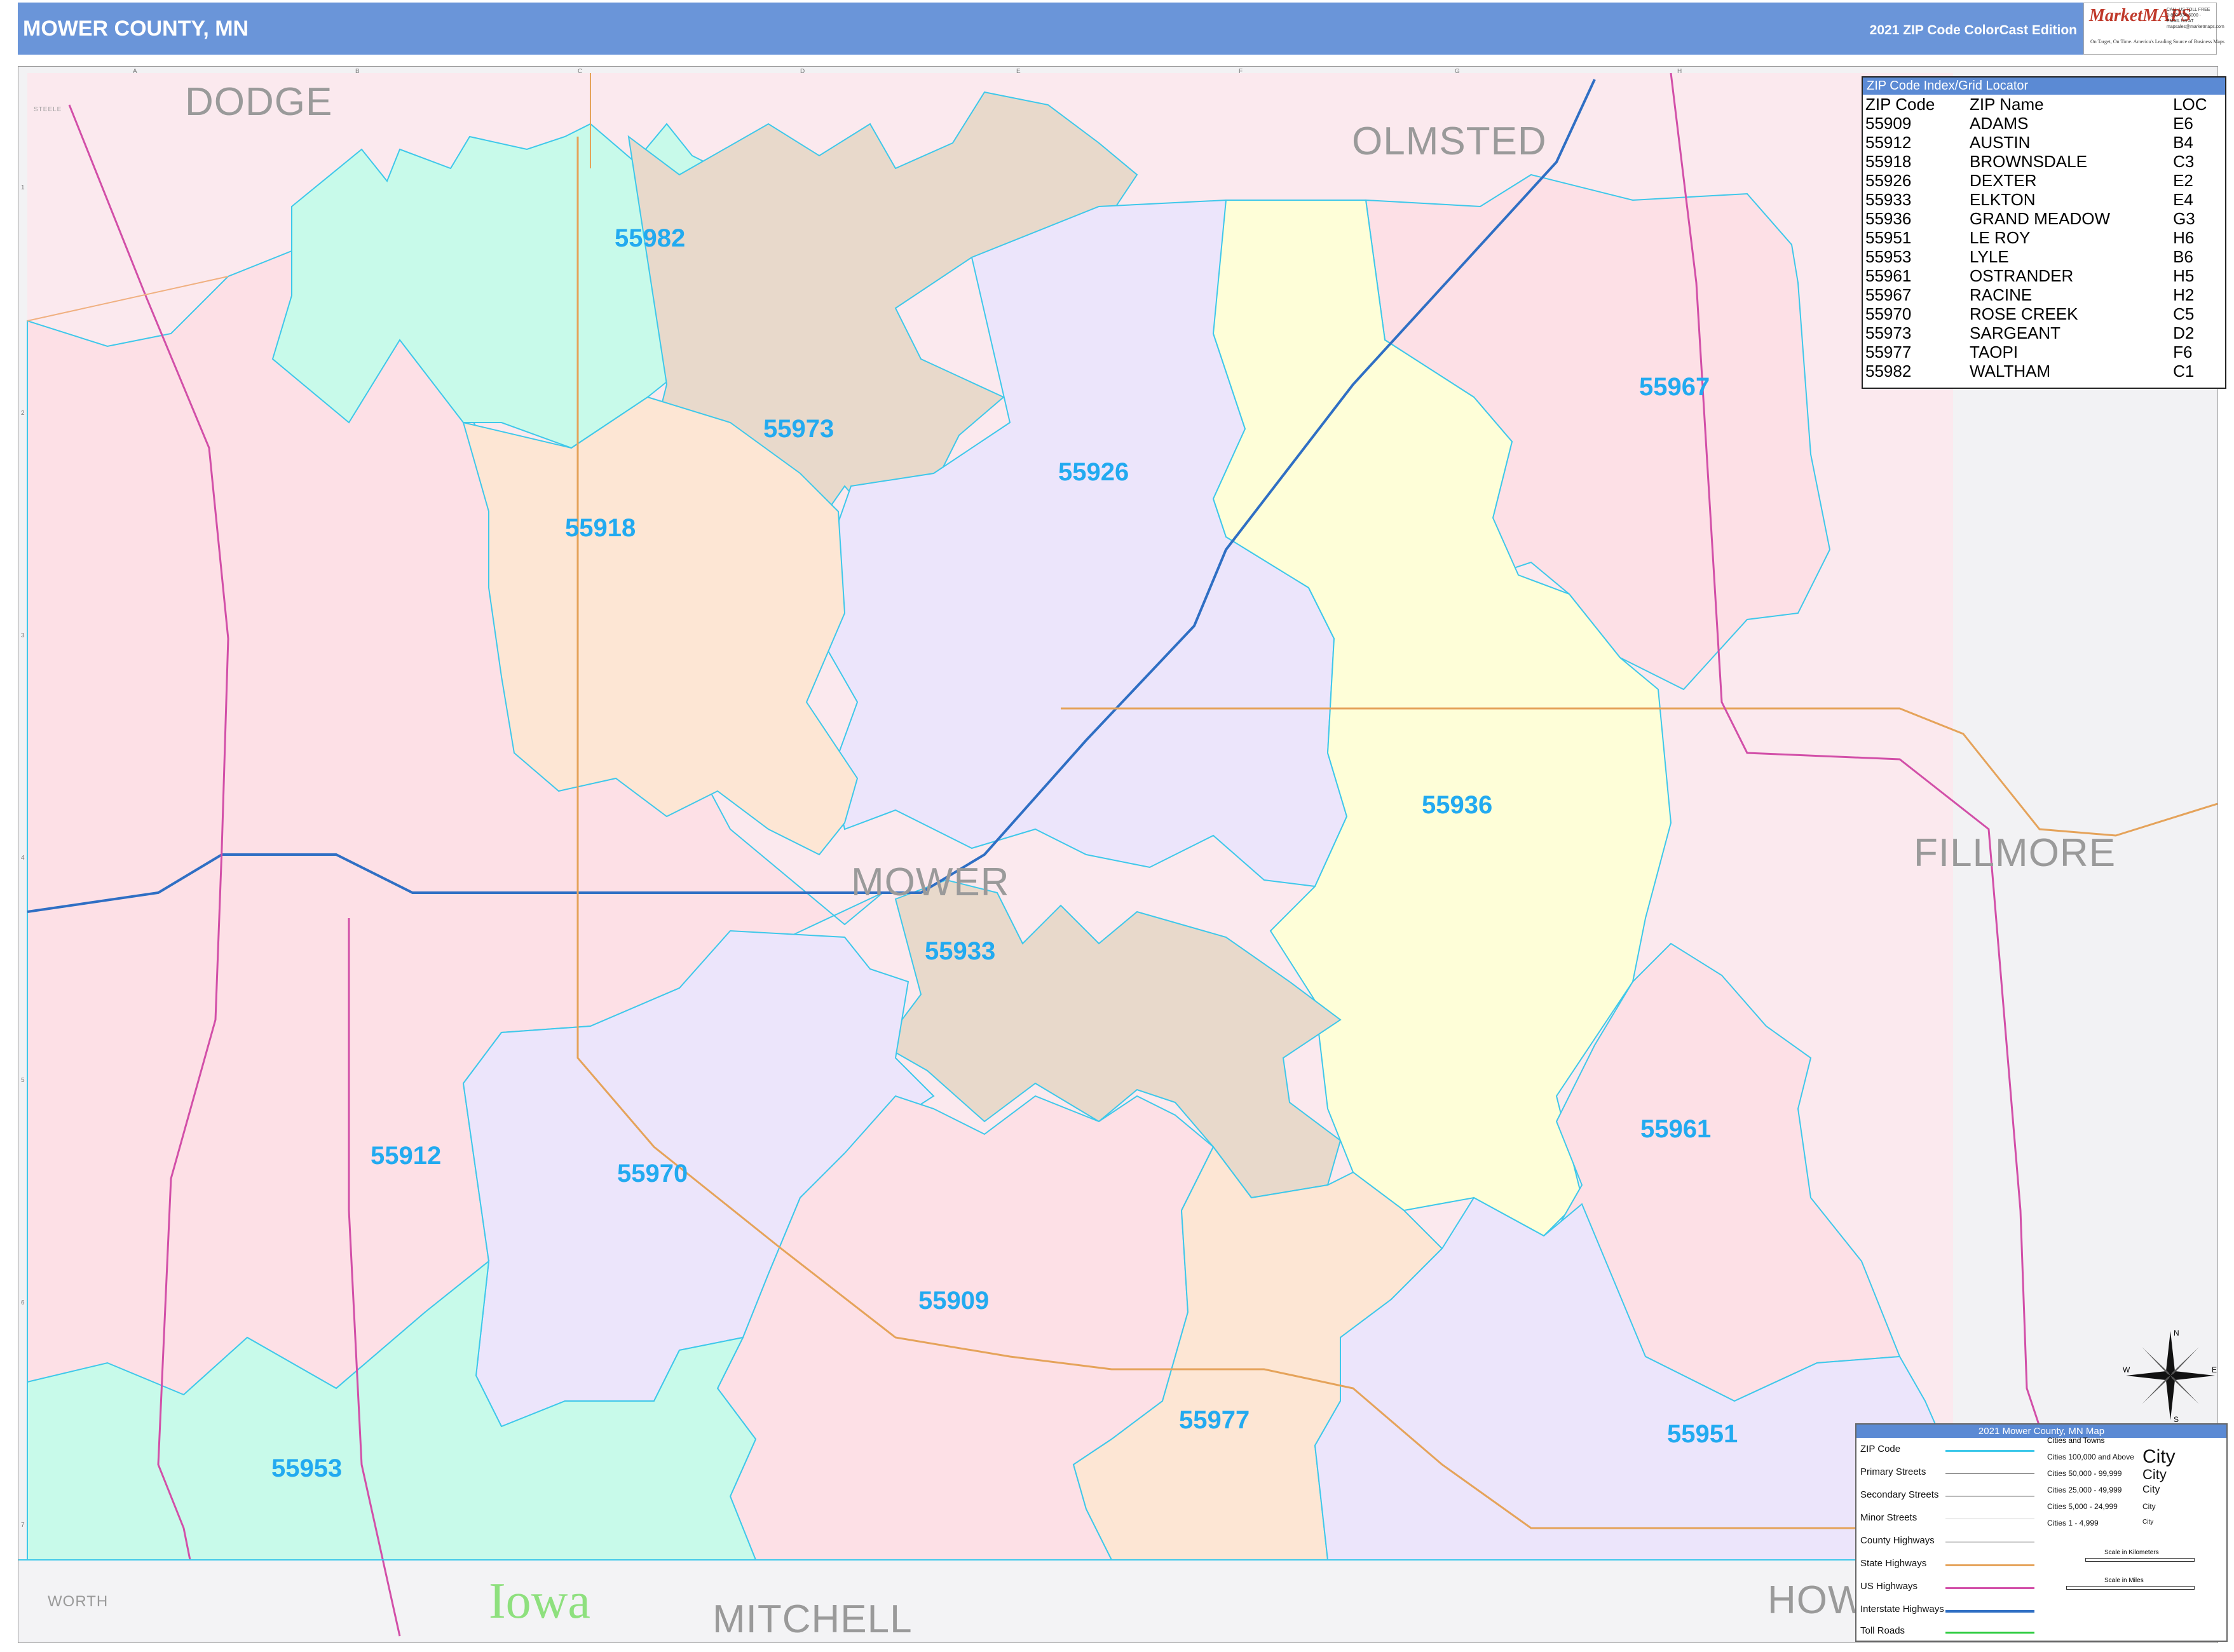  I want to click on loc-cell: B4, so click(2183, 142).